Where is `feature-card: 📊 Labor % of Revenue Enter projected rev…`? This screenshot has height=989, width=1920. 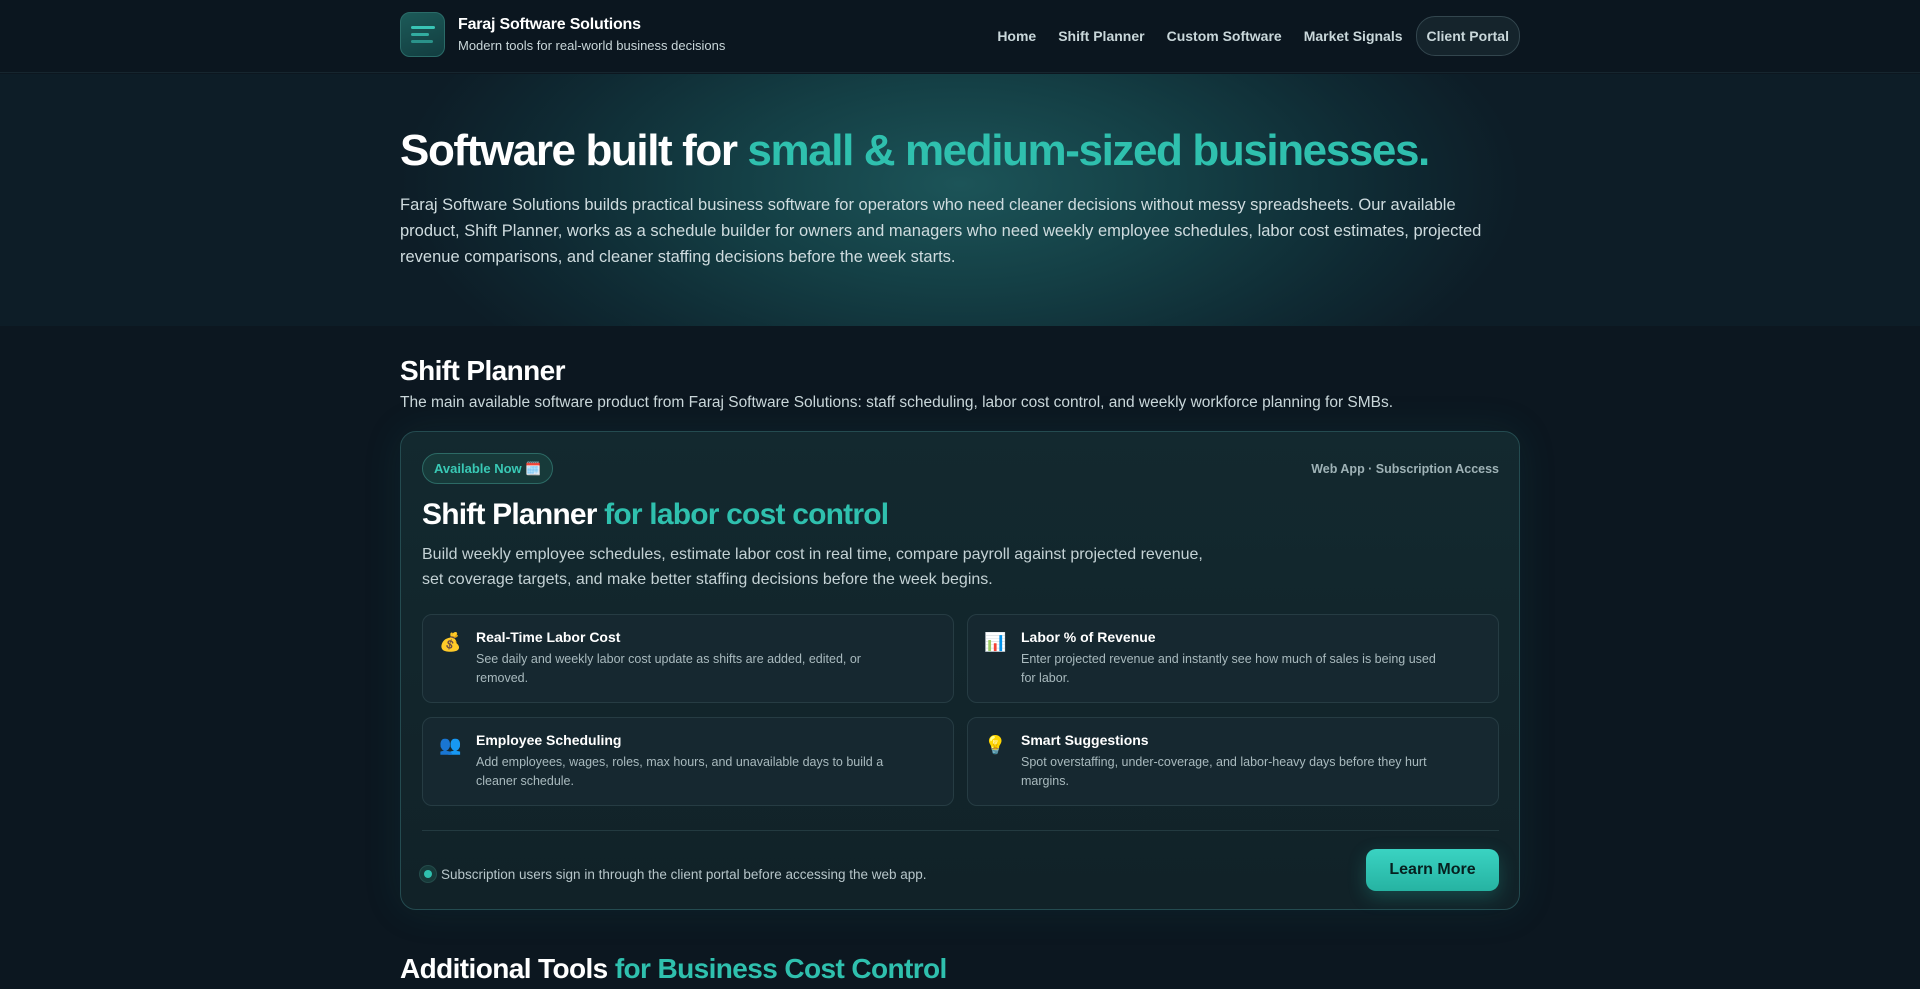
feature-card: 📊 Labor % of Revenue Enter projected rev… is located at coordinates (1233, 658).